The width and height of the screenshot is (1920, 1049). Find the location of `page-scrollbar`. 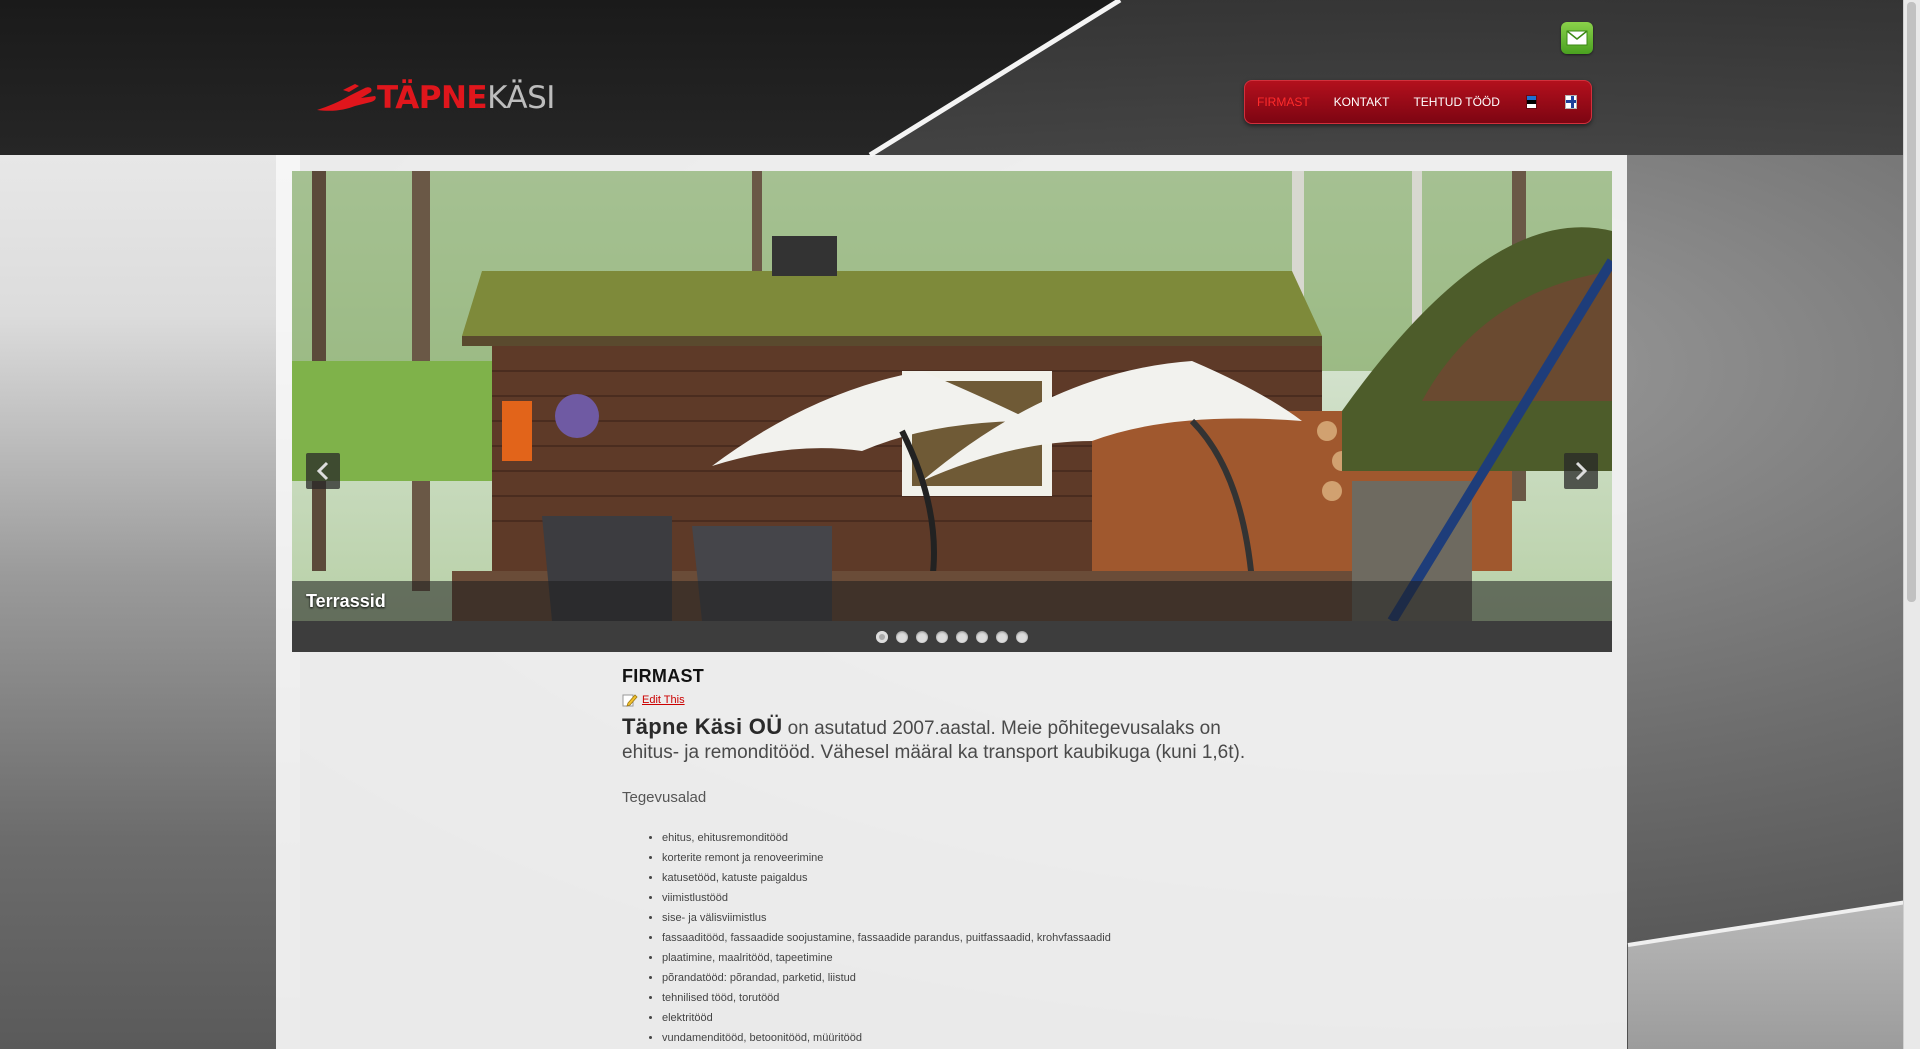

page-scrollbar is located at coordinates (1911, 524).